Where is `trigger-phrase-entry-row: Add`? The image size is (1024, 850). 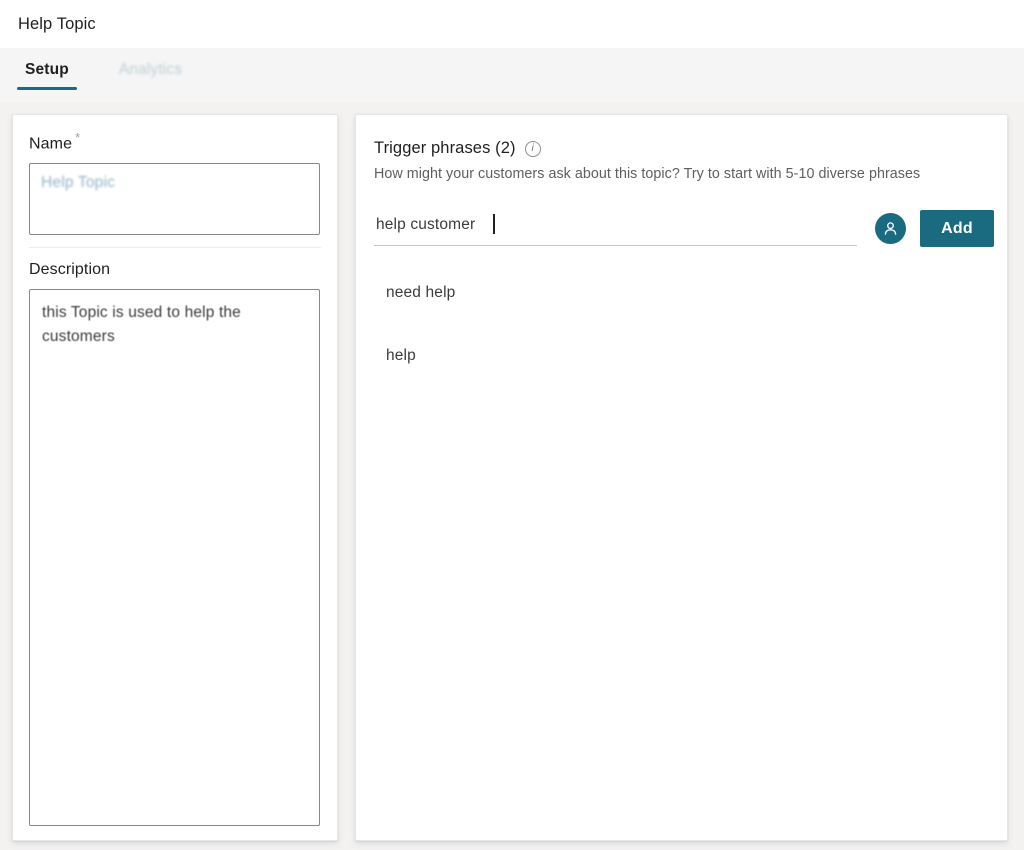 trigger-phrase-entry-row: Add is located at coordinates (684, 228).